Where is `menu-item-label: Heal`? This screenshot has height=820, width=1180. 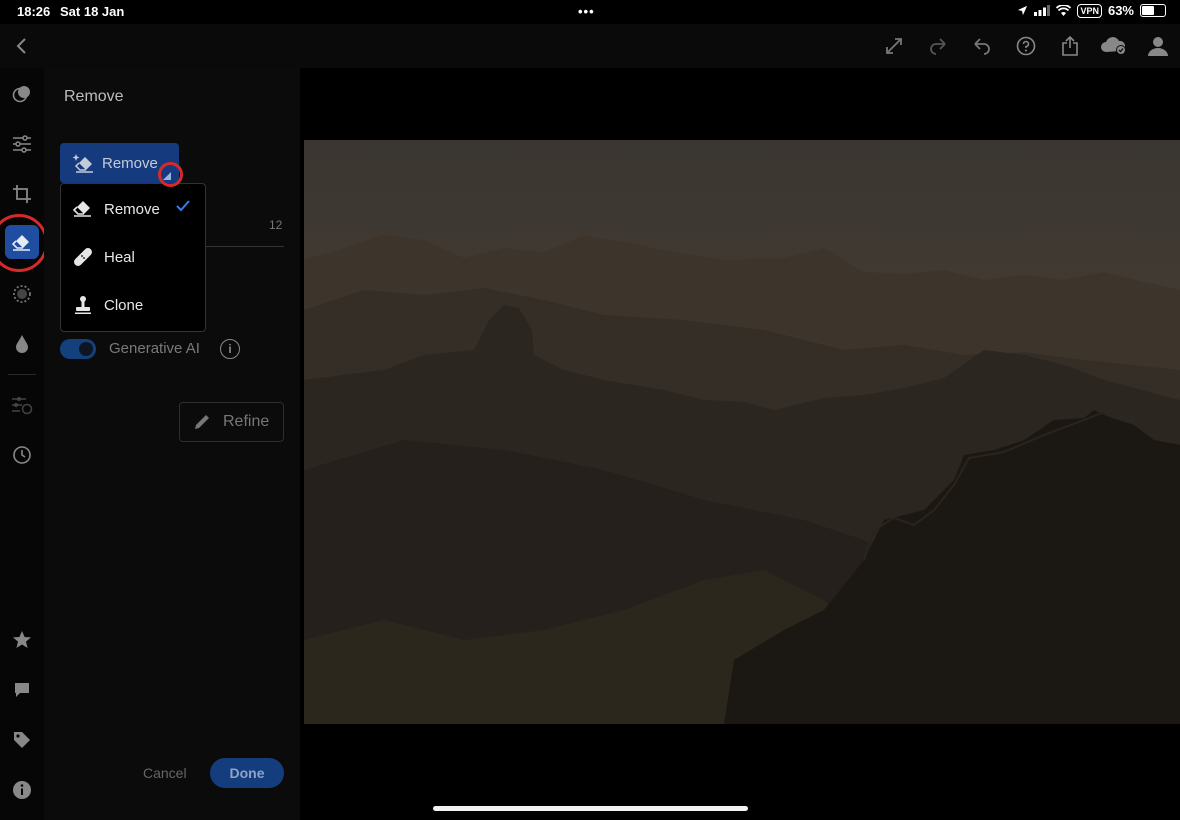
menu-item-label: Heal is located at coordinates (119, 257).